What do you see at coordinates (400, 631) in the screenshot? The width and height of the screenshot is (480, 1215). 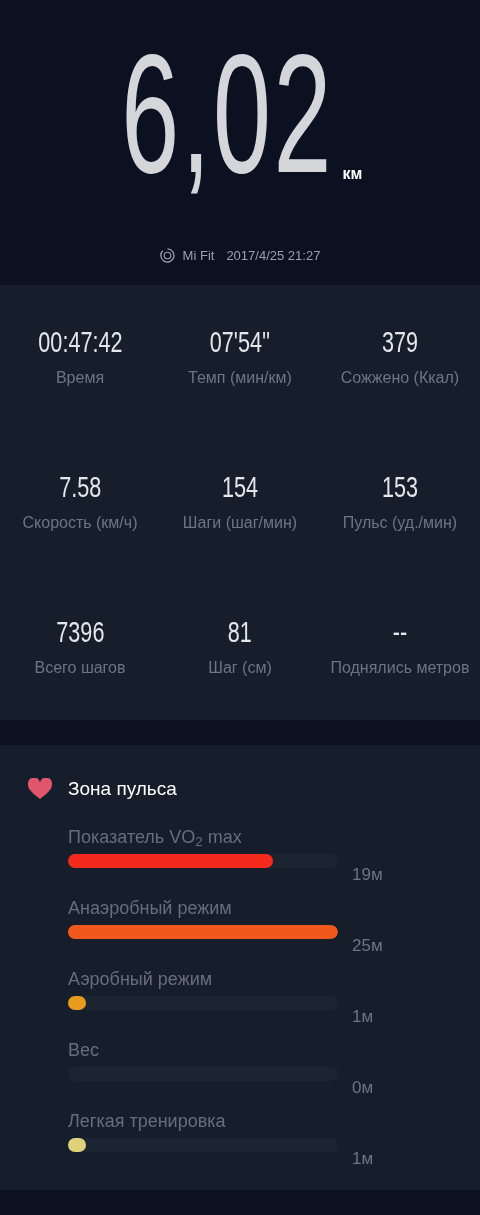 I see `stat-value: --` at bounding box center [400, 631].